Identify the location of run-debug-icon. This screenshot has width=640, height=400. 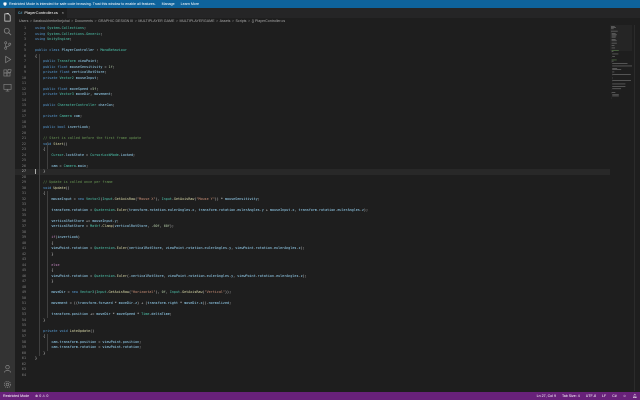
(7, 59).